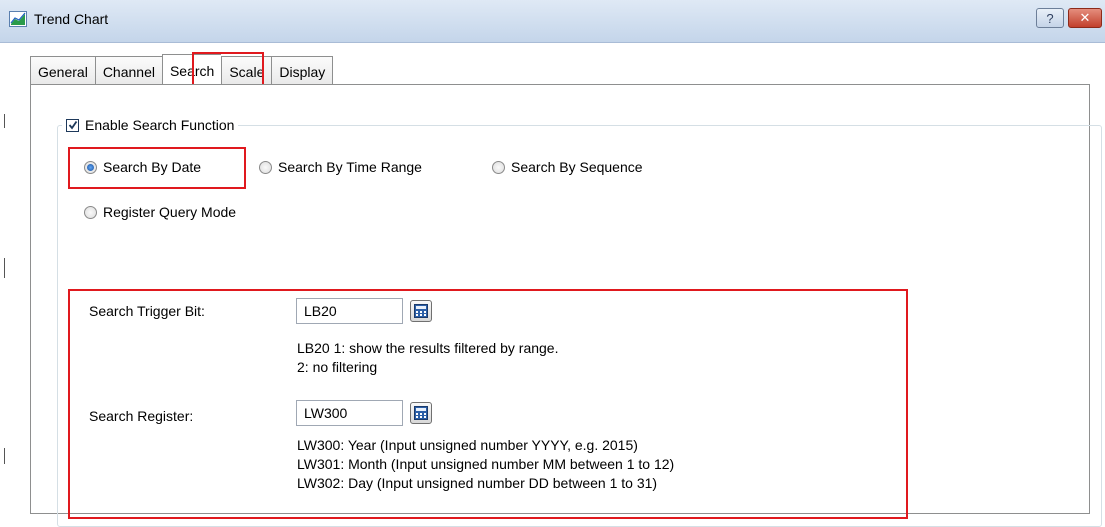 The width and height of the screenshot is (1105, 527). What do you see at coordinates (552, 21) in the screenshot?
I see `title-bar: Trend Chart ? ✕` at bounding box center [552, 21].